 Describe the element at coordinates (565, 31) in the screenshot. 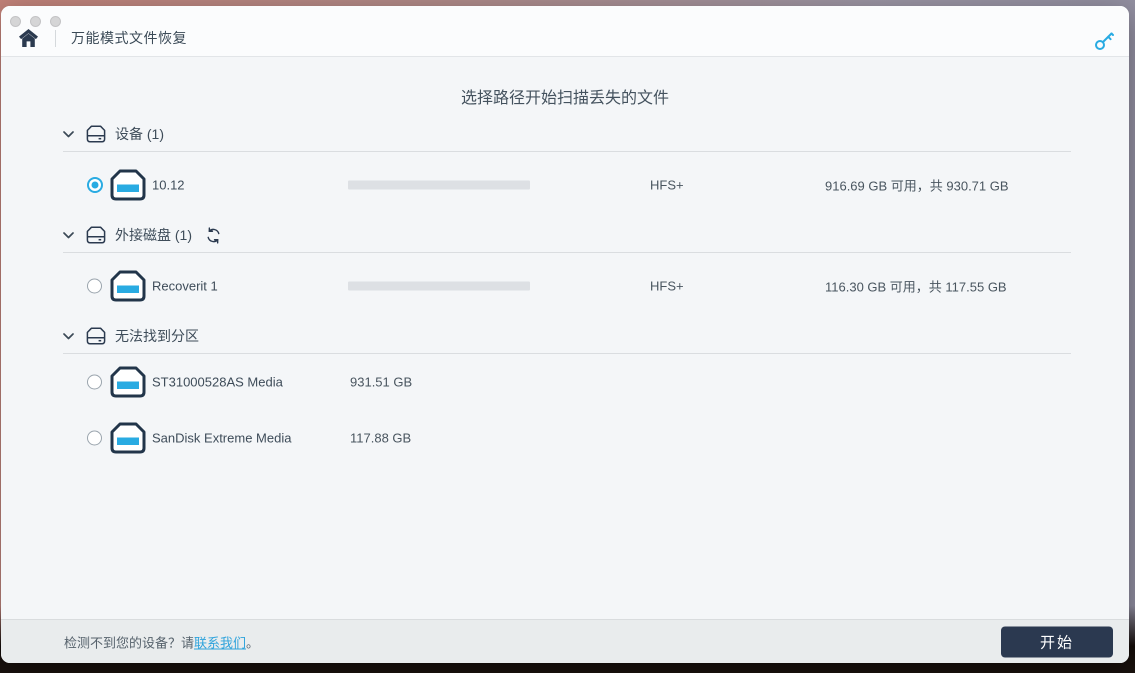

I see `title-bar: 万能模式文件恢复` at that location.